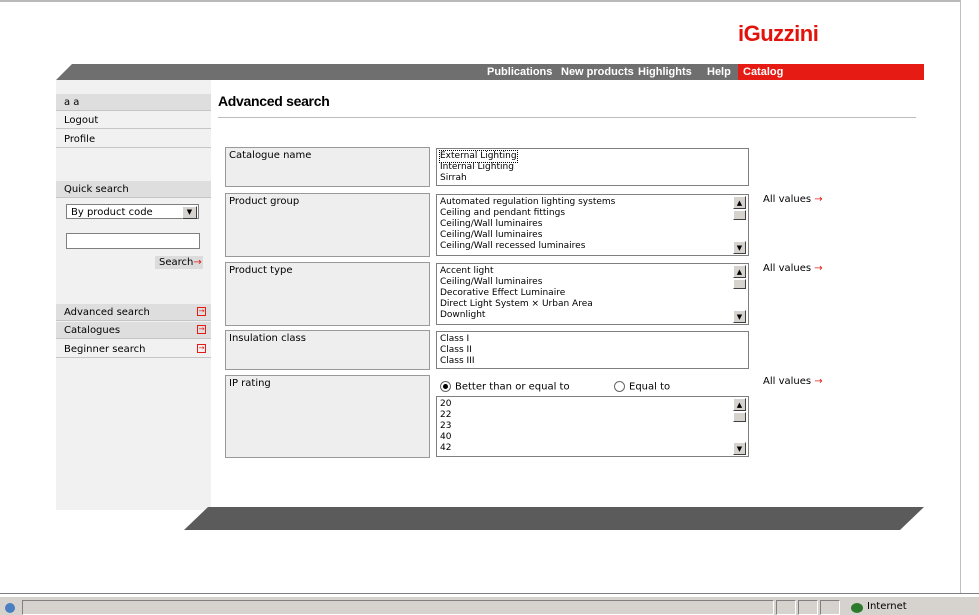 This screenshot has width=979, height=615. I want to click on search-button-label: Search, so click(176, 262).